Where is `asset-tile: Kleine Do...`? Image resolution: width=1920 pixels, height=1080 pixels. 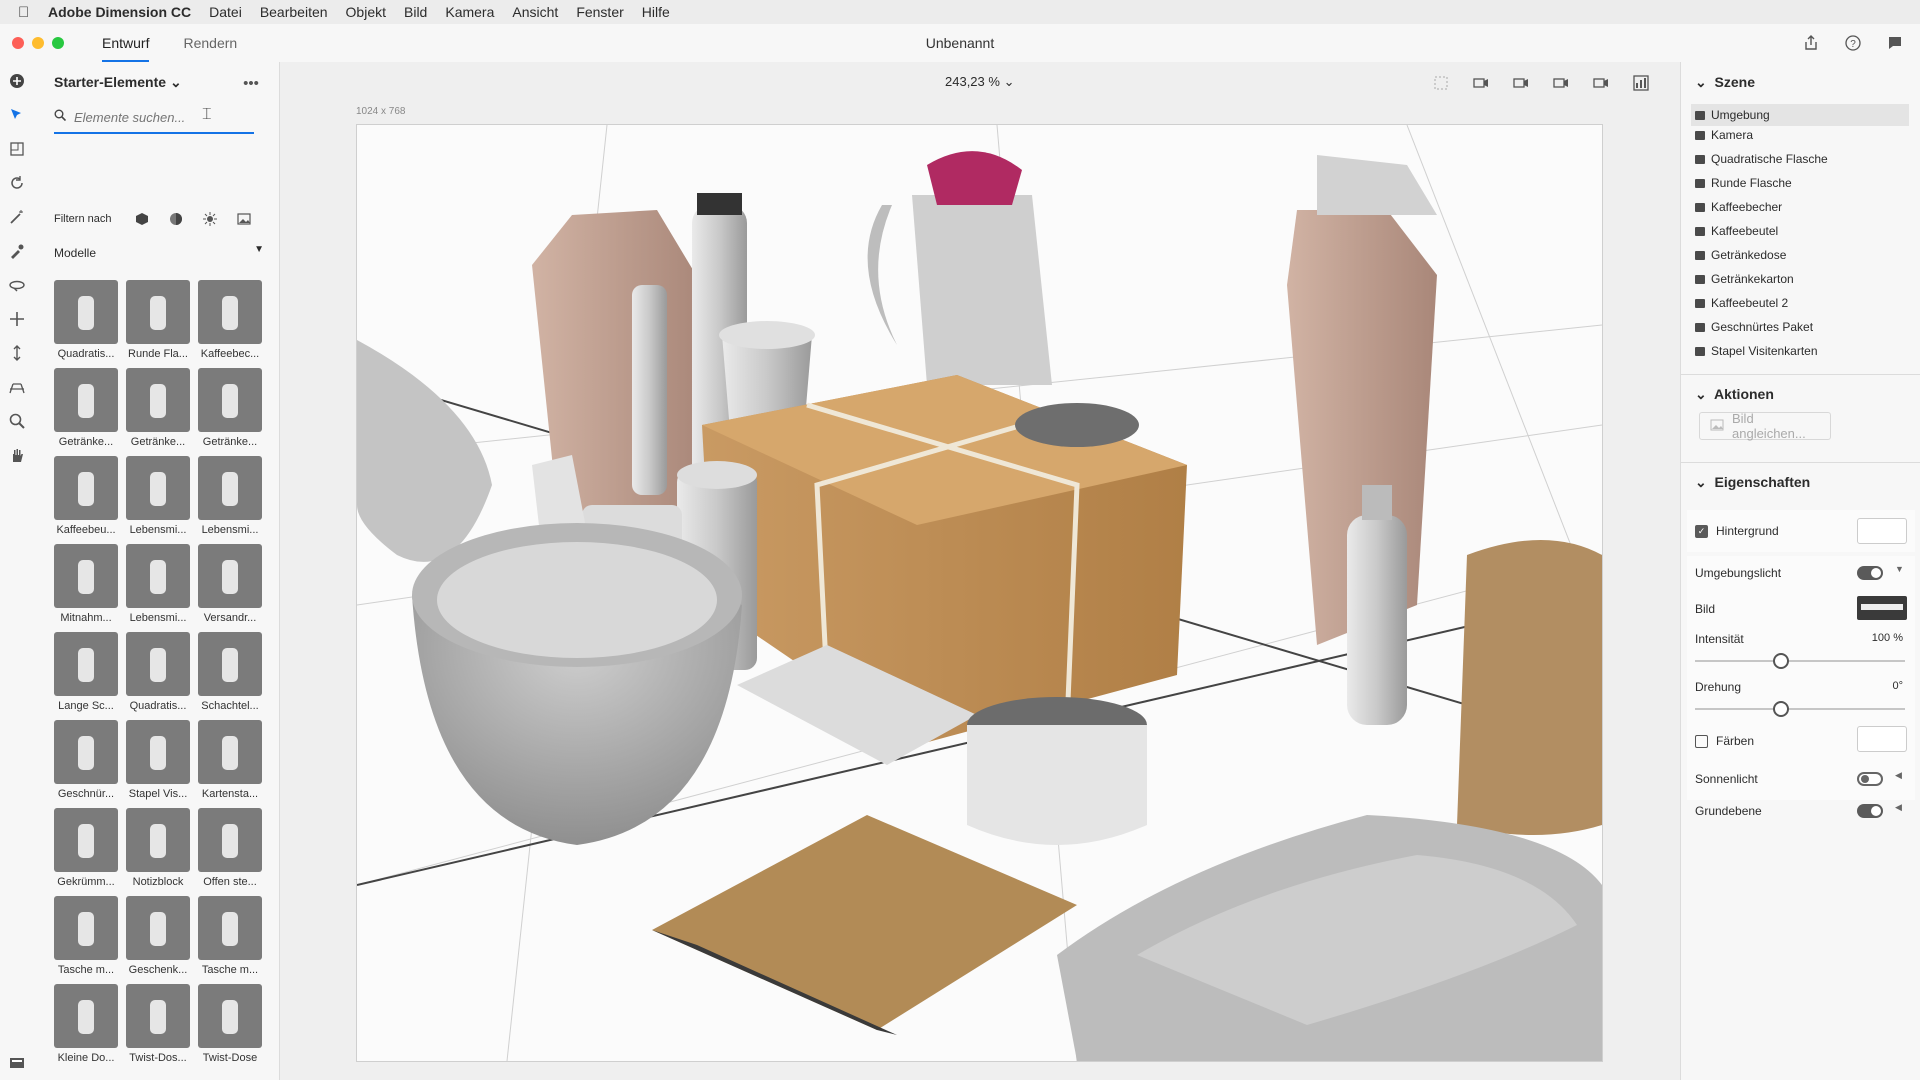
asset-tile: Kleine Do... is located at coordinates (86, 1025).